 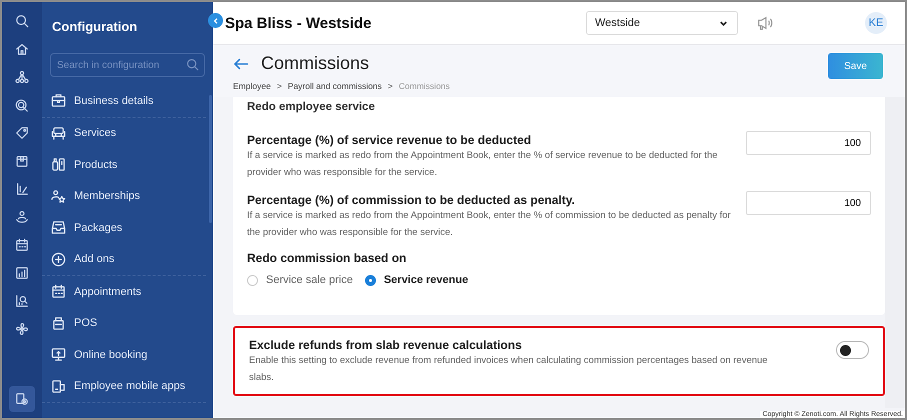 I want to click on fan-icon, so click(x=22, y=329).